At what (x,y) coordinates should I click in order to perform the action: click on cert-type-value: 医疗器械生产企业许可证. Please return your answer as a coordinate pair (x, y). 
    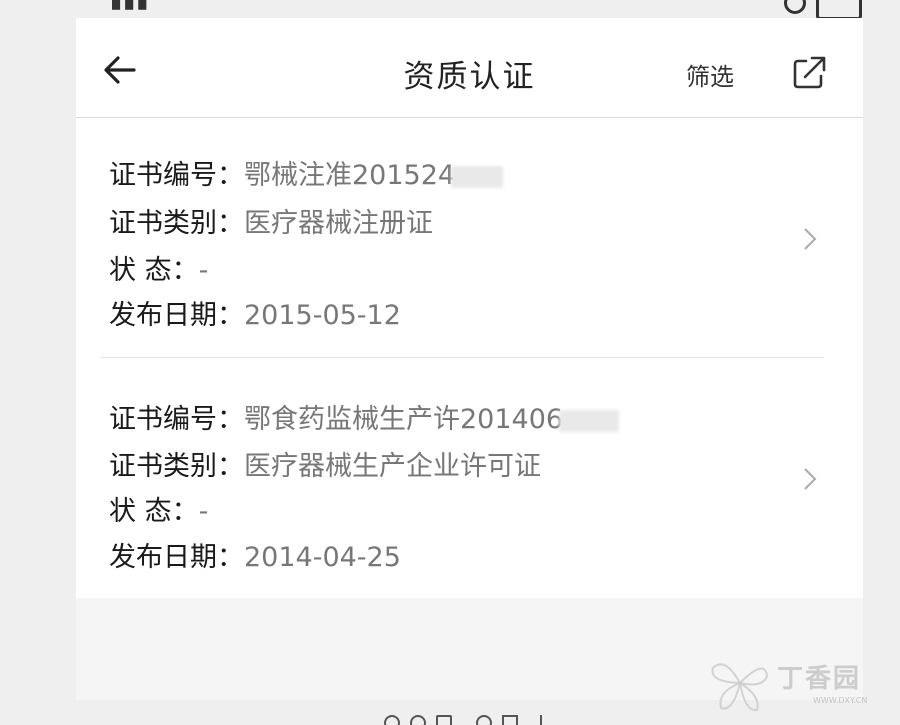
    Looking at the image, I should click on (392, 466).